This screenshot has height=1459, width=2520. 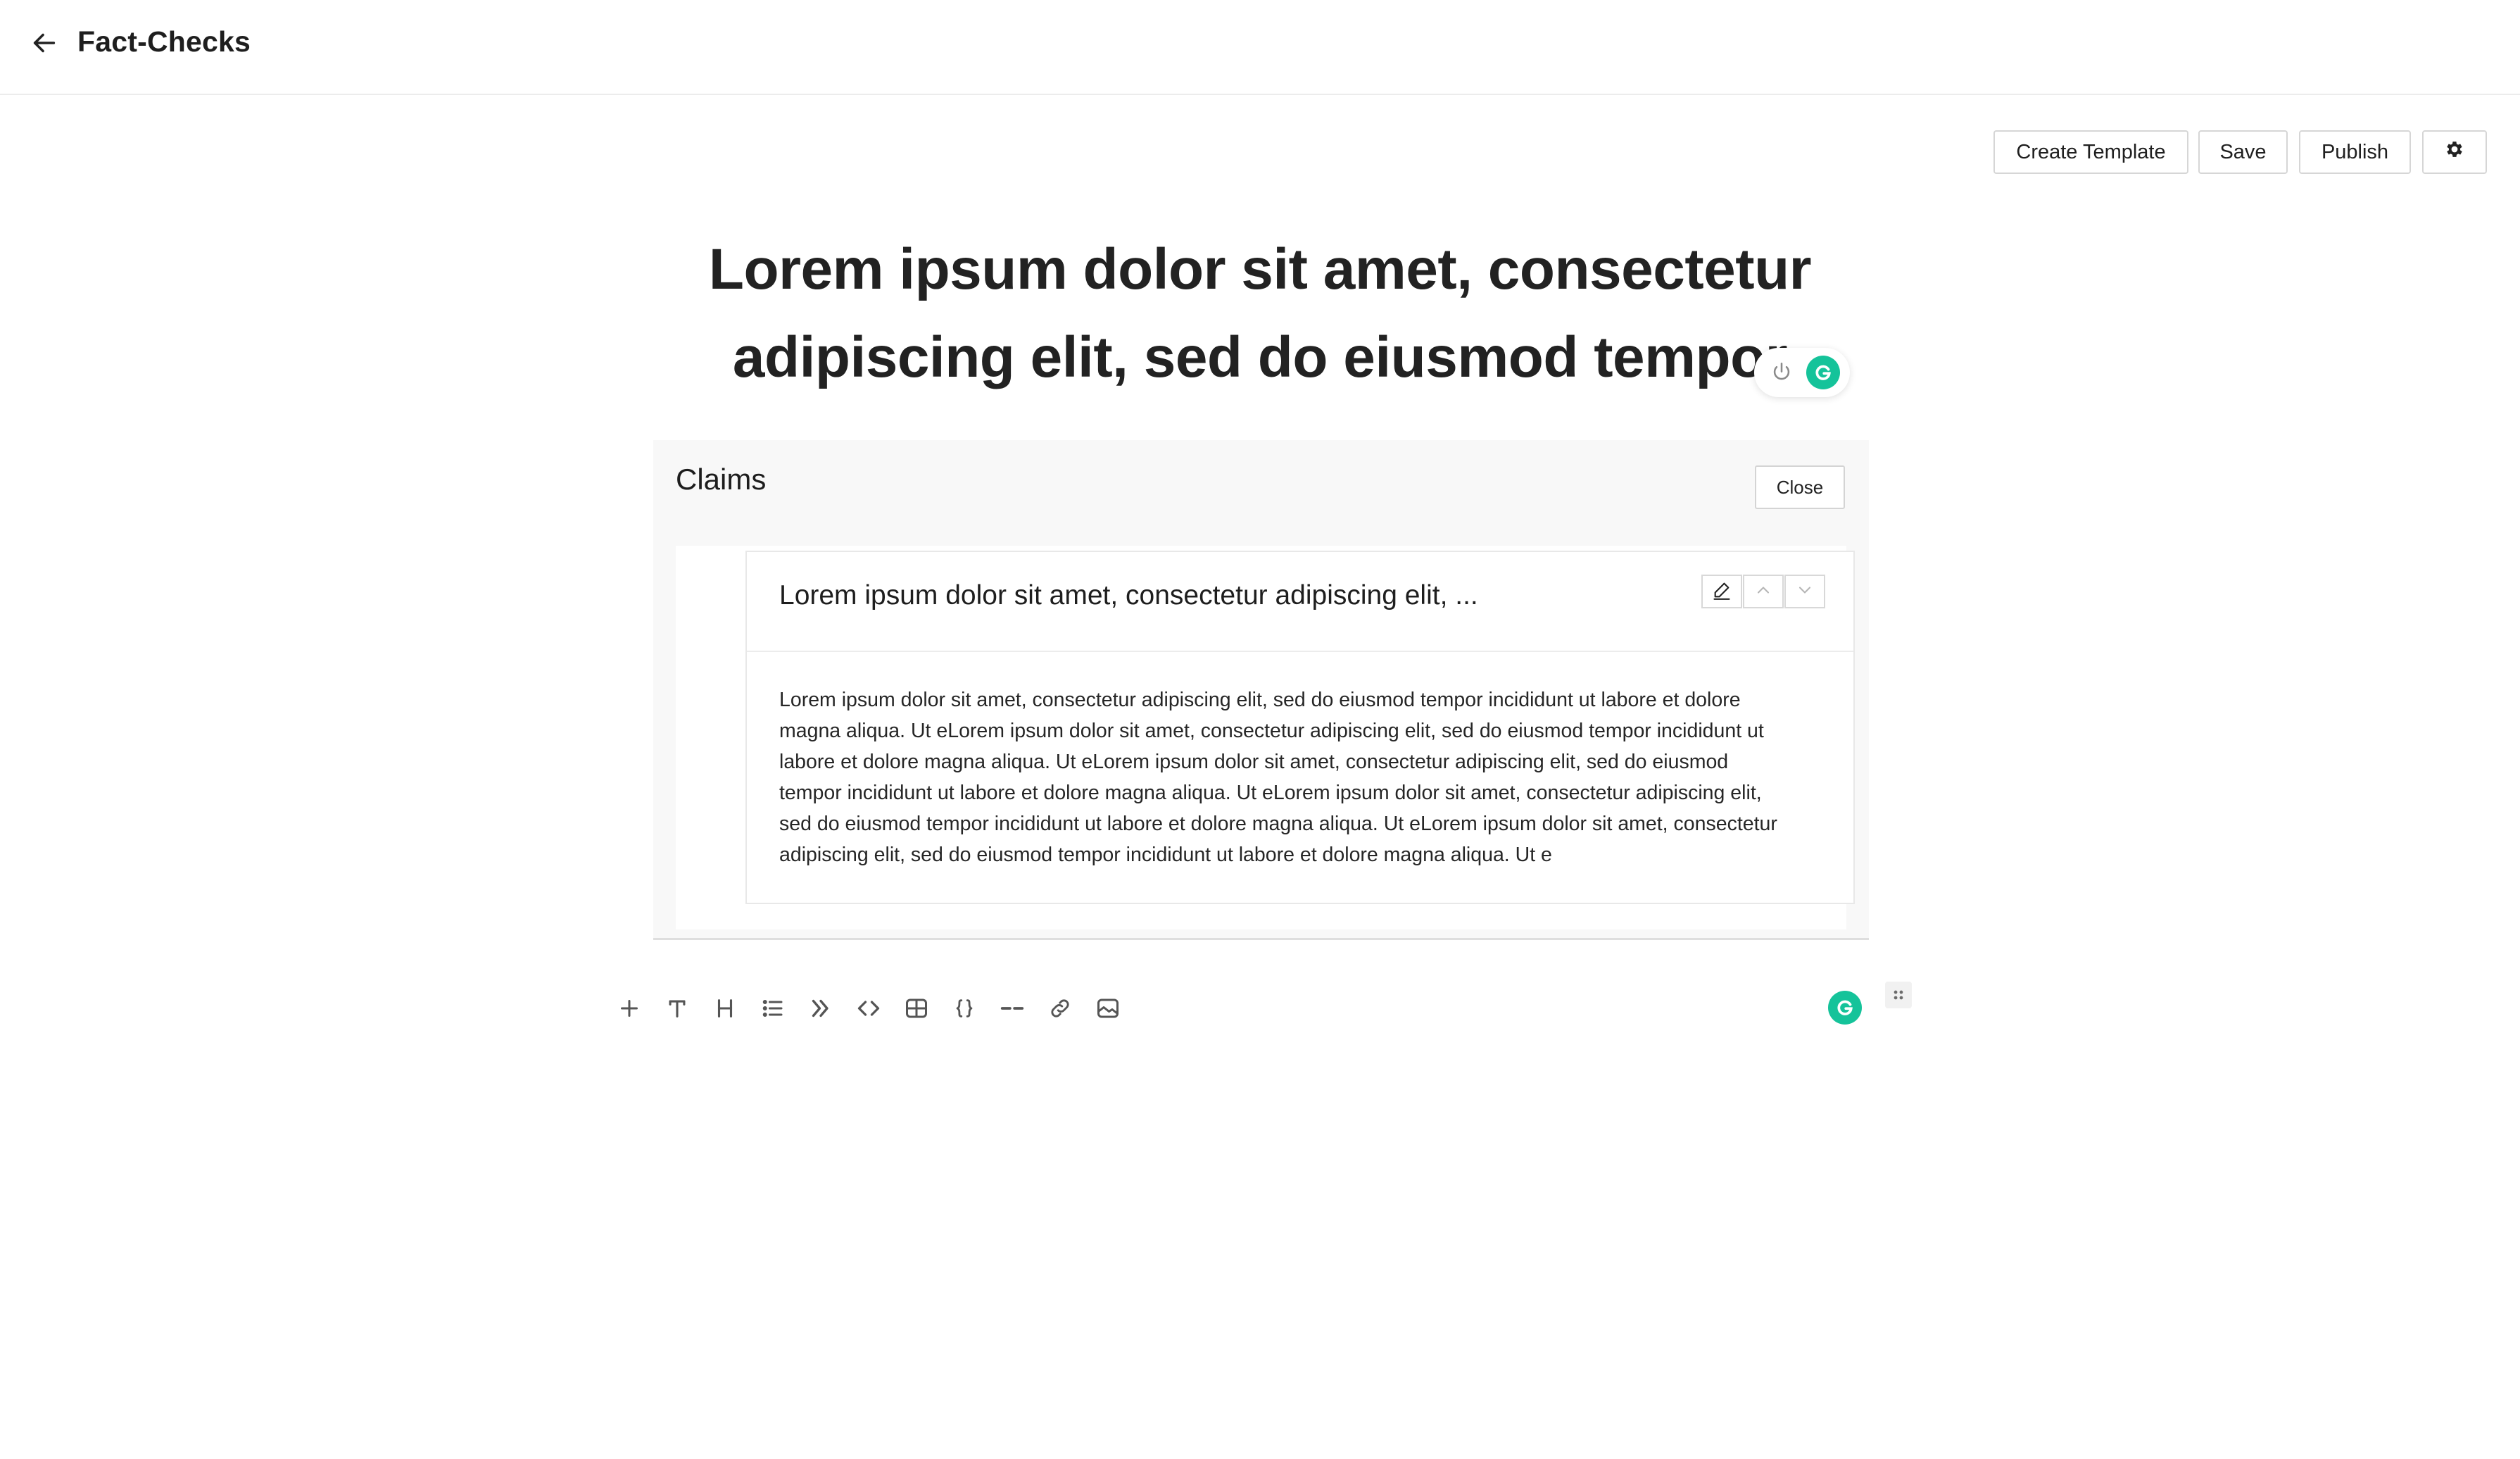 I want to click on divider, so click(x=1261, y=939).